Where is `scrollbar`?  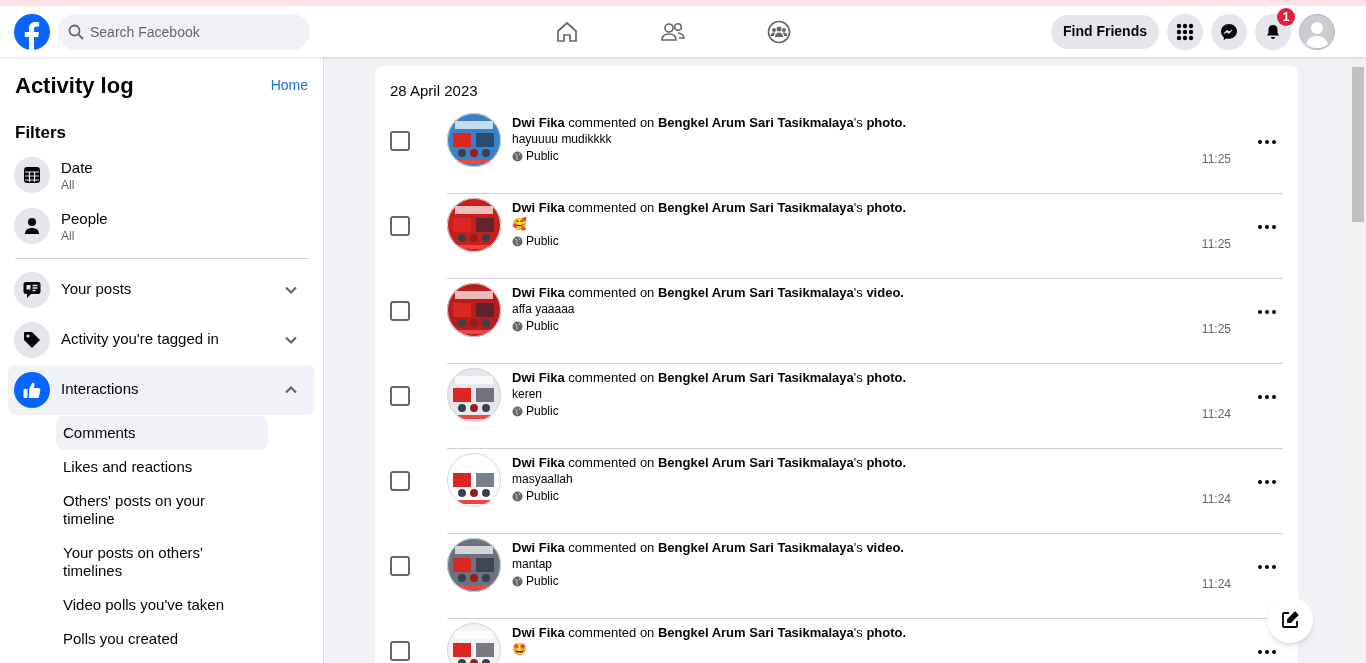 scrollbar is located at coordinates (1358, 360).